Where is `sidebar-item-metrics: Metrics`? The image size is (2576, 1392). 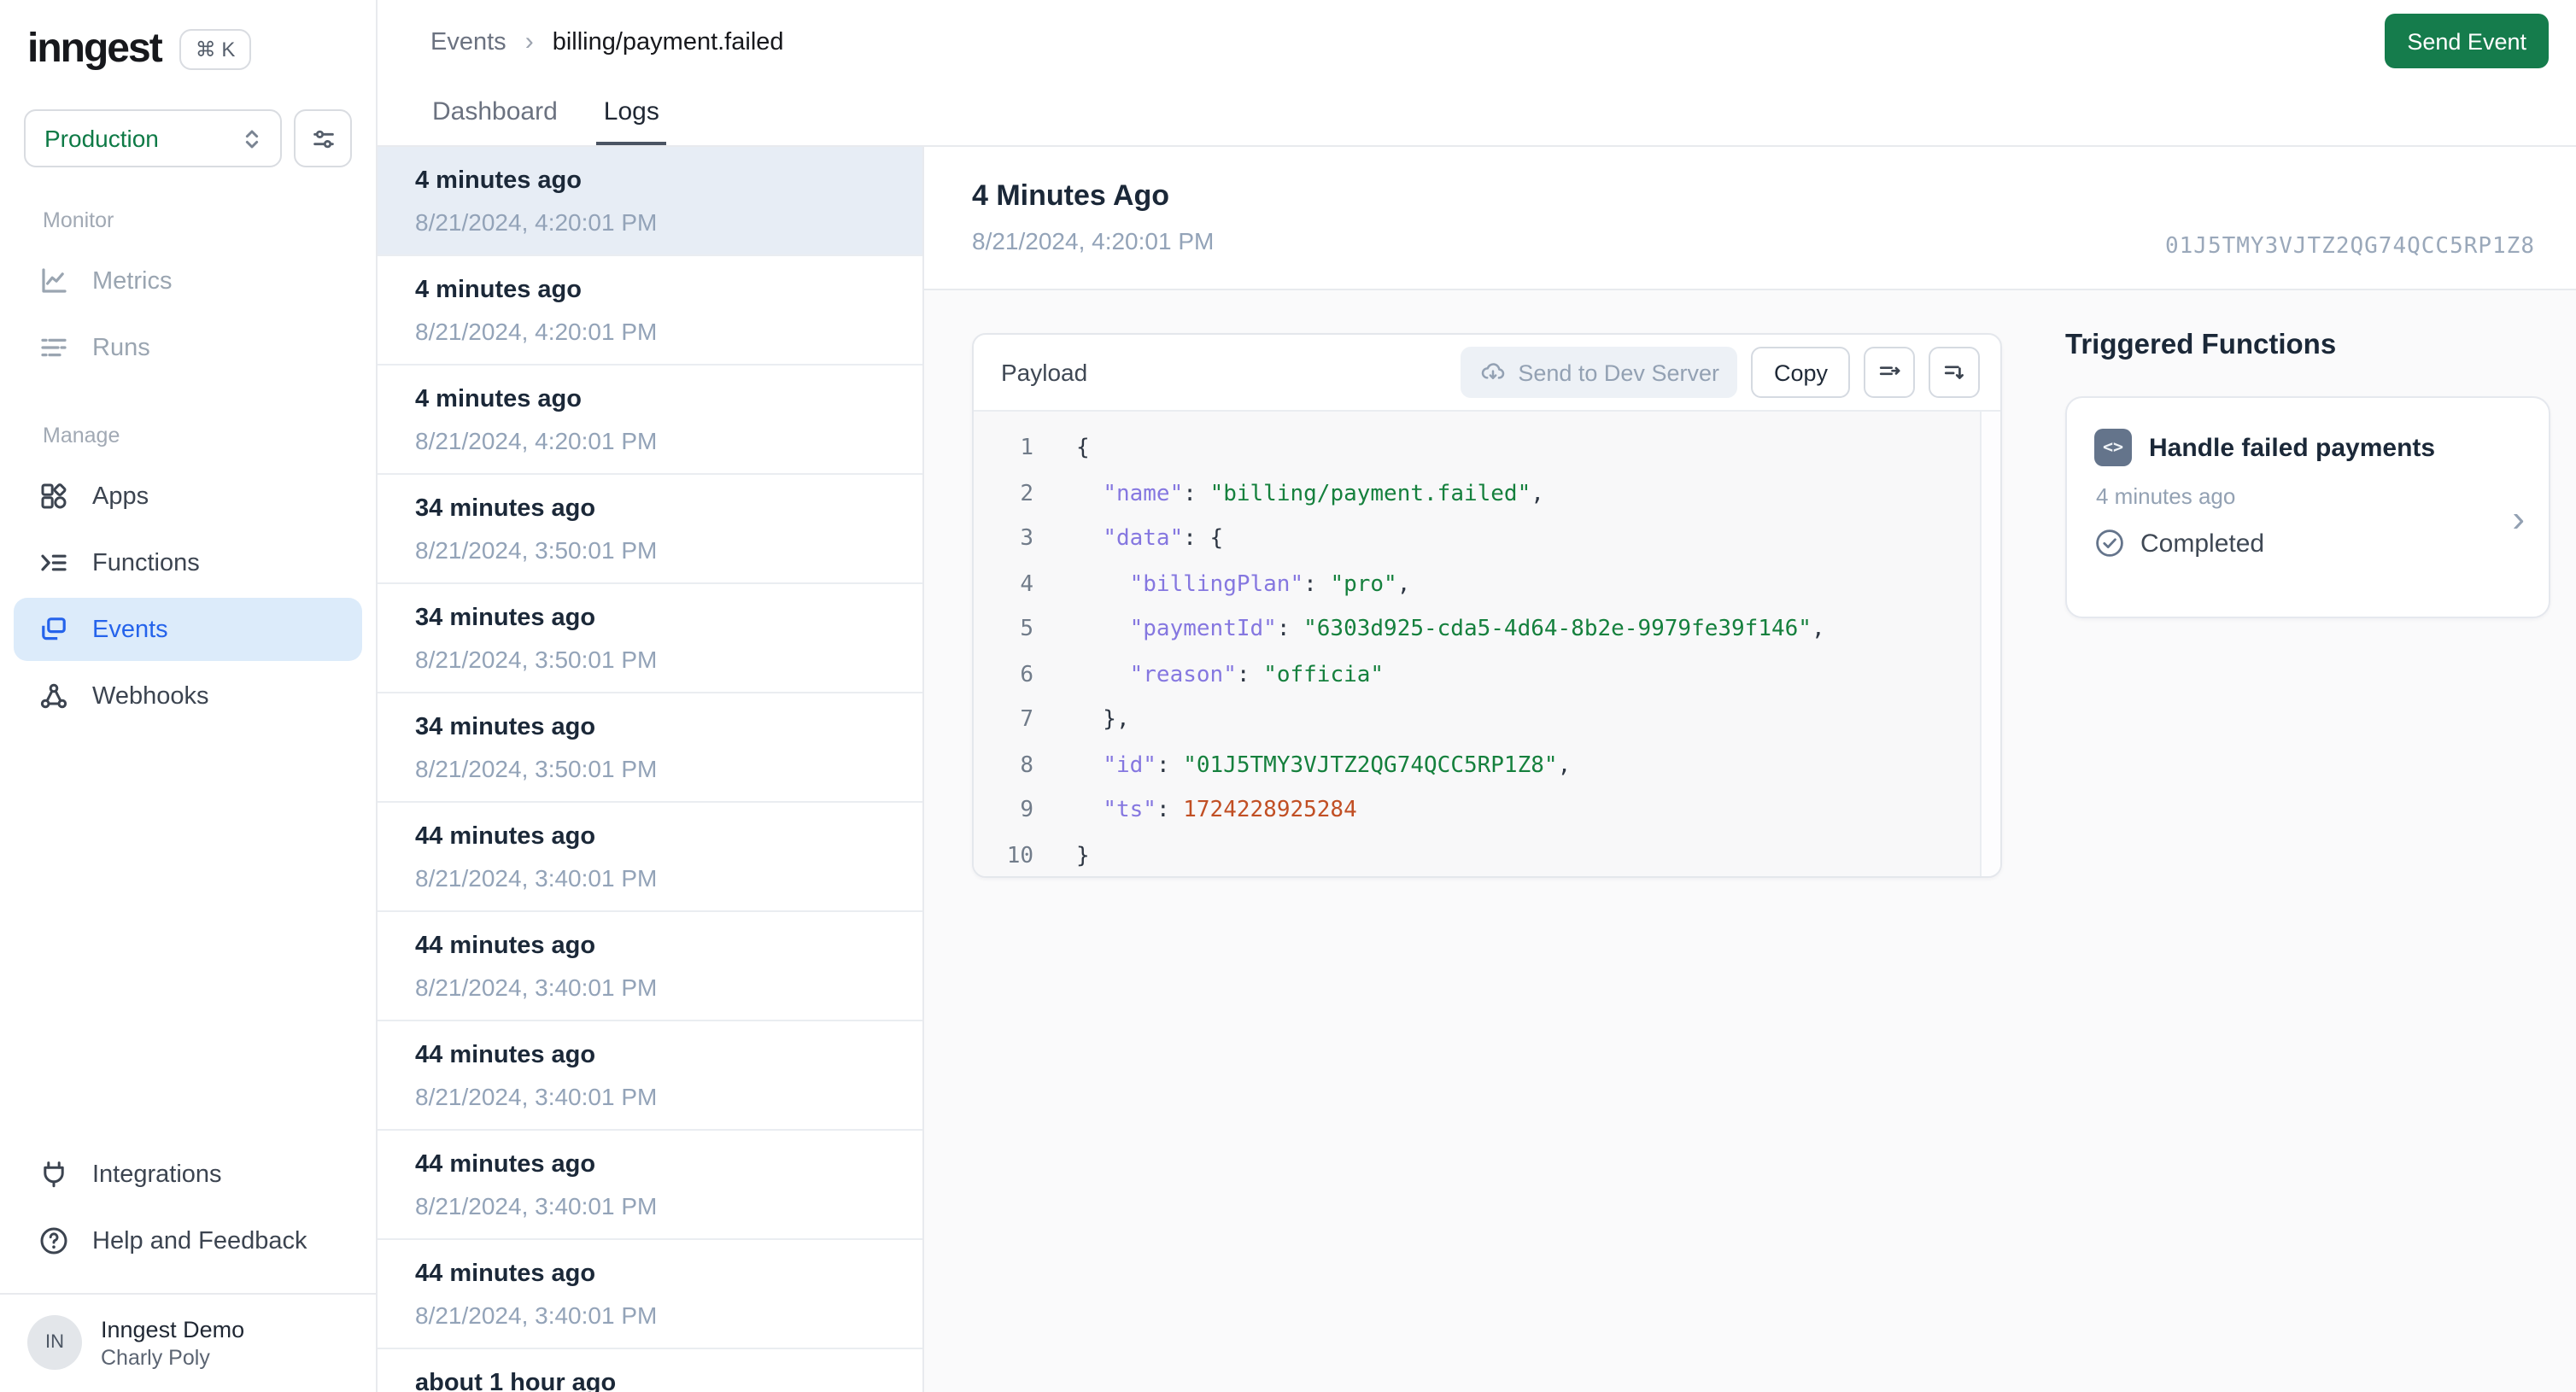 sidebar-item-metrics: Metrics is located at coordinates (188, 281).